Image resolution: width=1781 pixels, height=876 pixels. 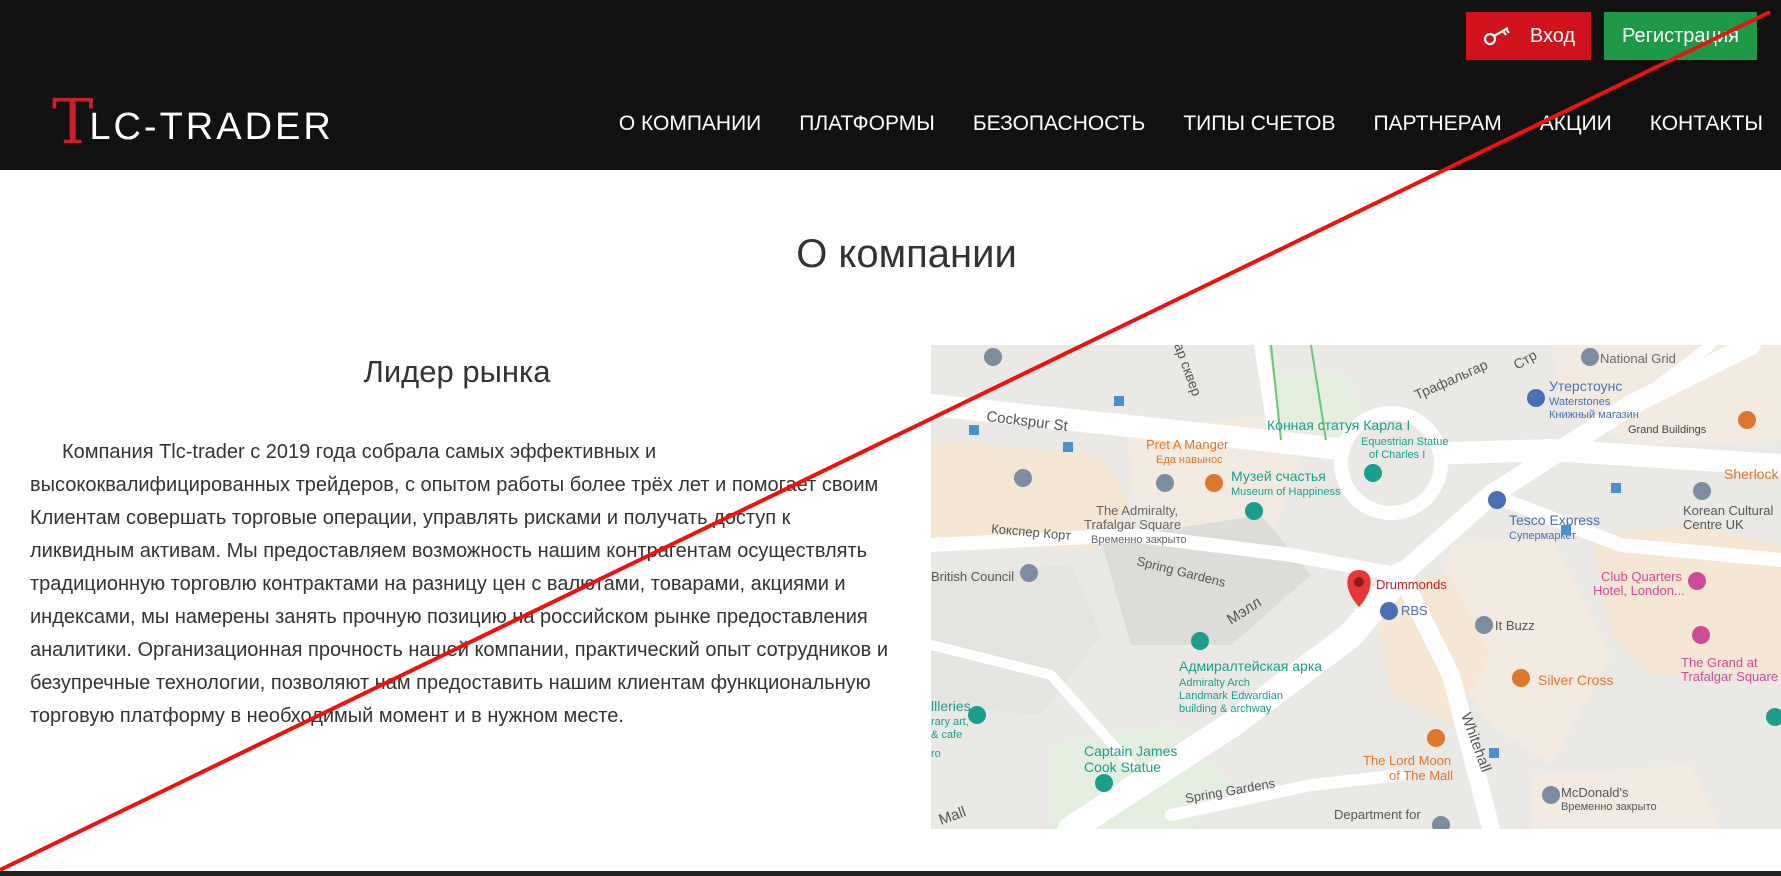 I want to click on map-label-waterstones: Утерстоунс, so click(x=1585, y=386).